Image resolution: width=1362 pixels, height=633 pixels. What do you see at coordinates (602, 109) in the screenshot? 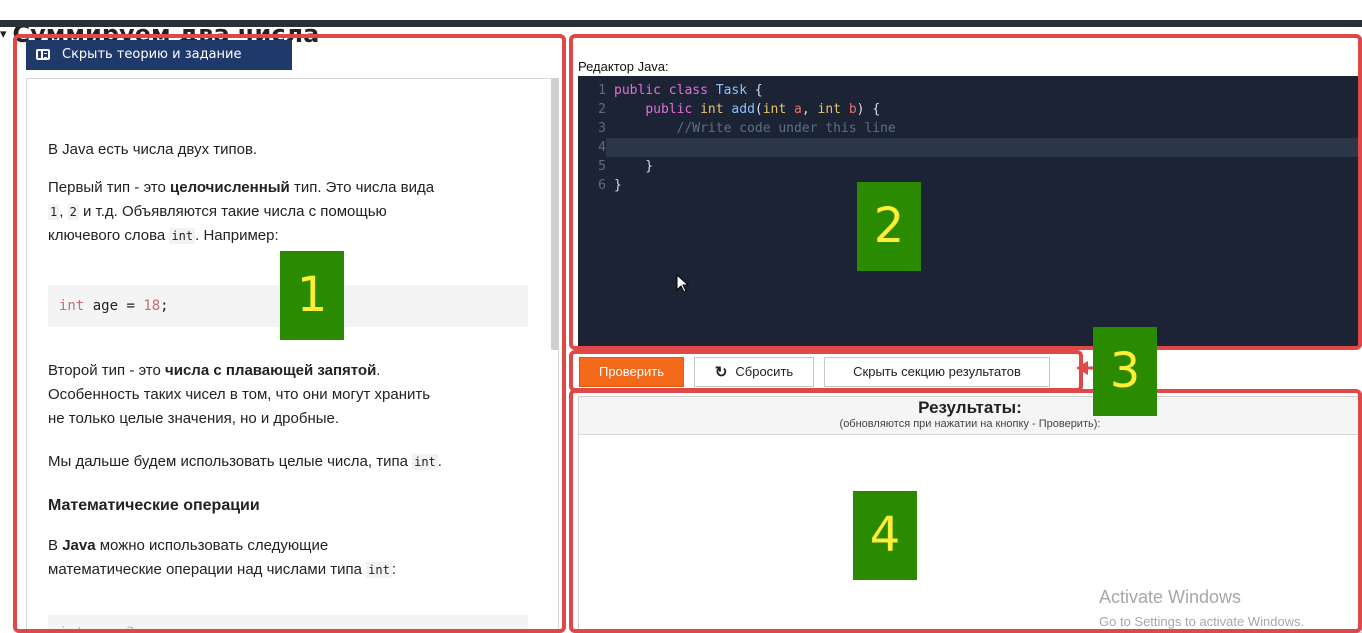
I see `line-number: 2` at bounding box center [602, 109].